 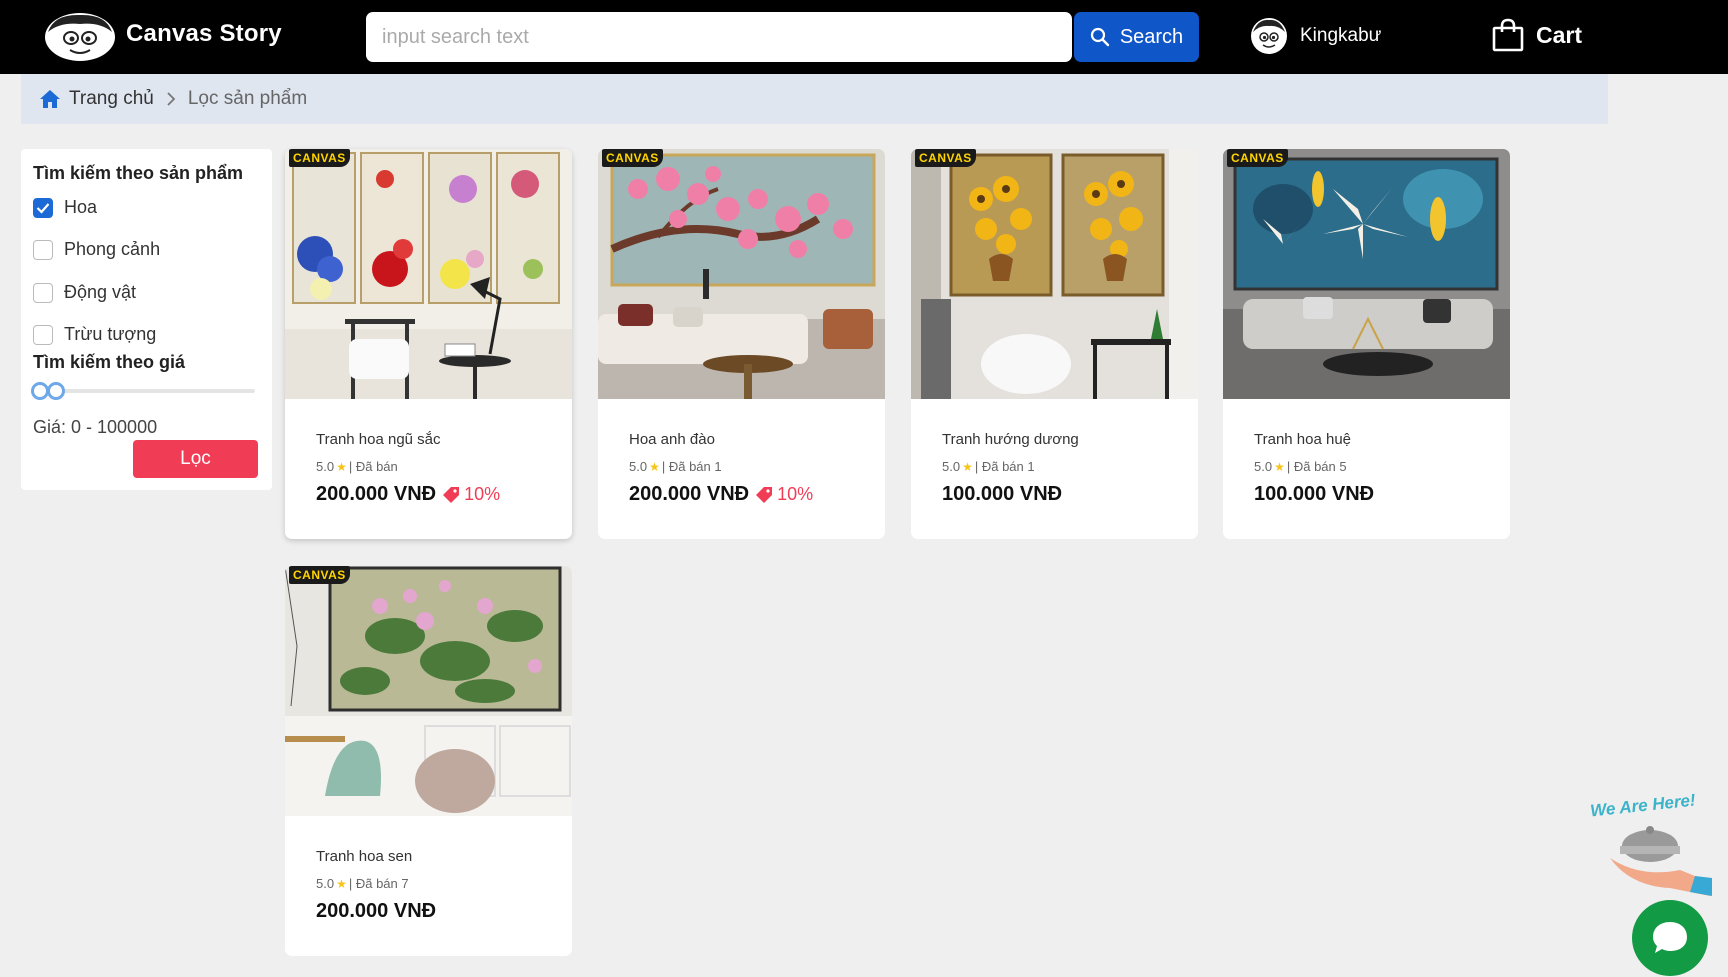 I want to click on brand-name: Canvas Story, so click(x=204, y=34).